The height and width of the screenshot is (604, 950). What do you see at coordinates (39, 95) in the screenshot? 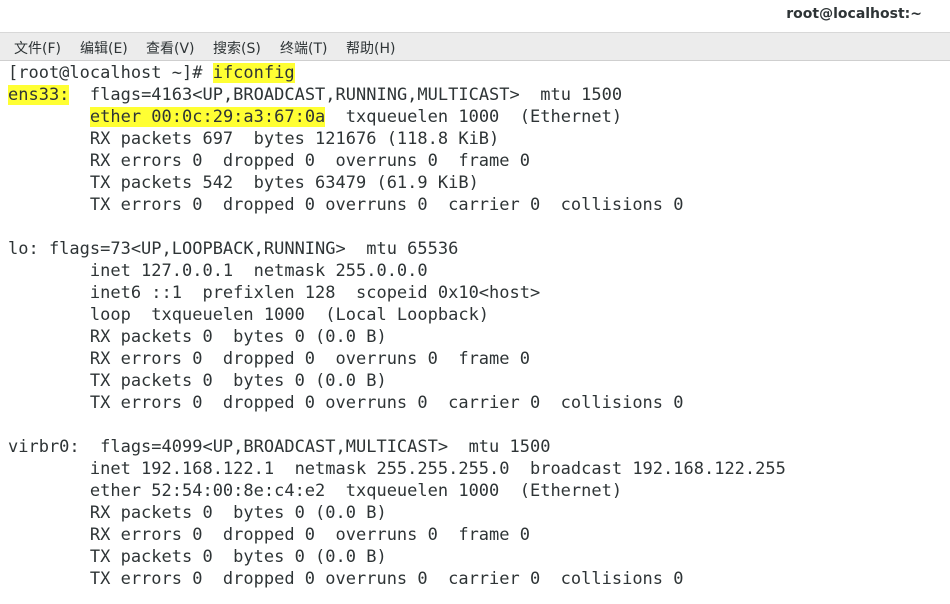
I see `ens33-name: ens33:` at bounding box center [39, 95].